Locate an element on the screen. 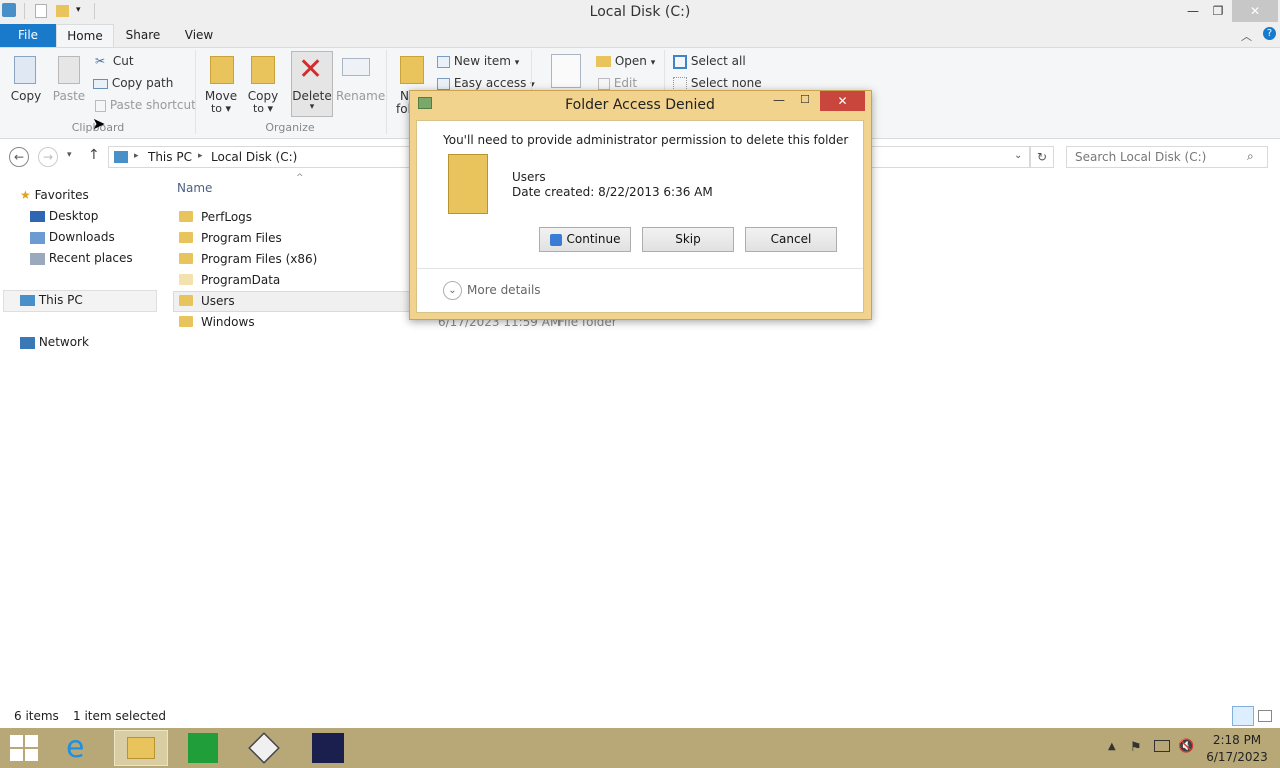 The width and height of the screenshot is (1280, 768). cut-button: ✂ Cut is located at coordinates (114, 61).